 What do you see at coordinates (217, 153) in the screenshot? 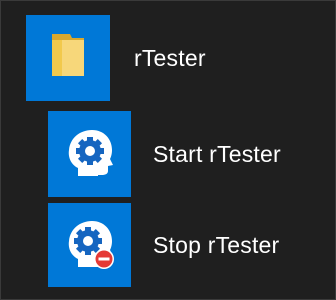
I see `start-rtester-label: Start rTester` at bounding box center [217, 153].